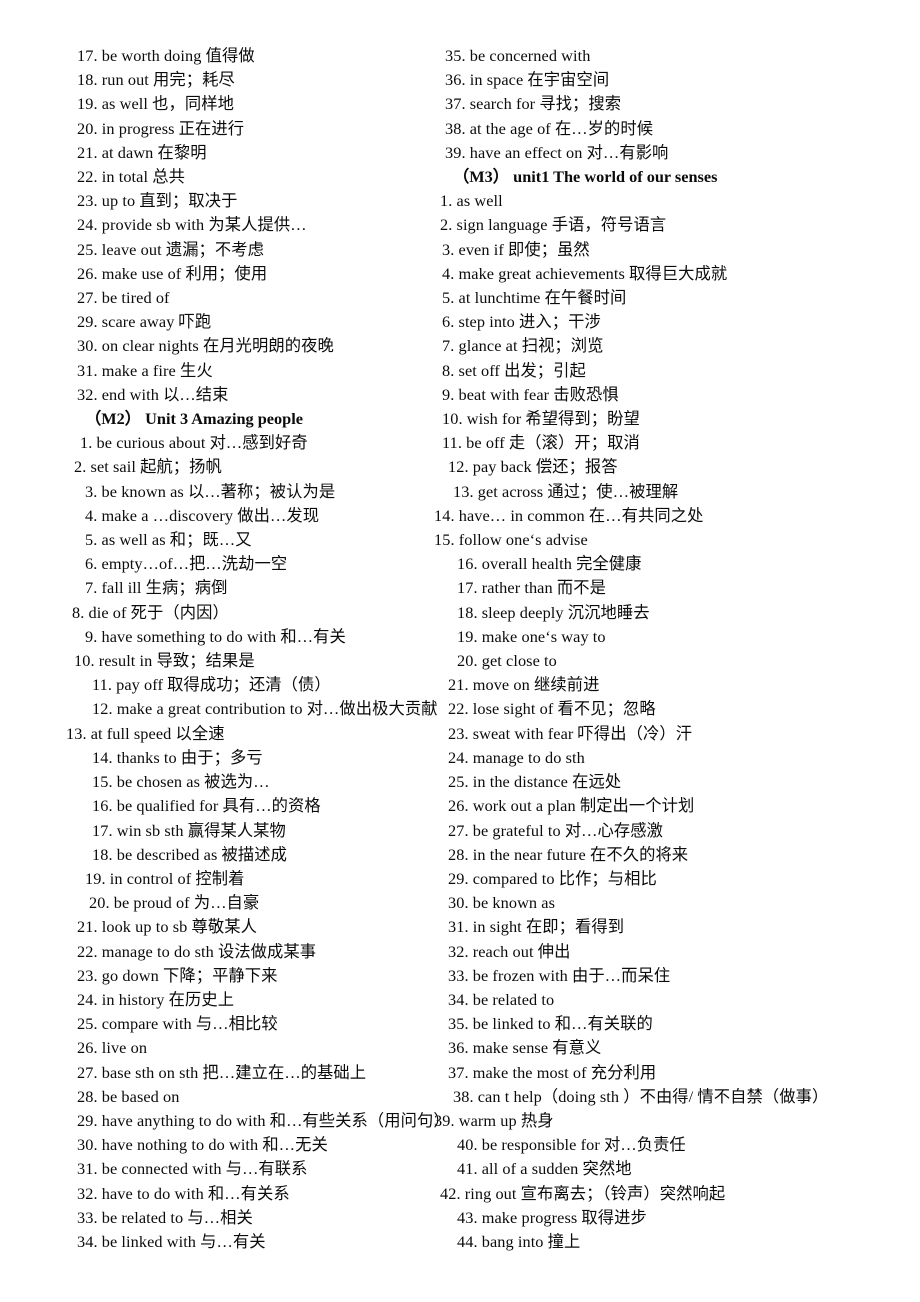 The height and width of the screenshot is (1302, 920). What do you see at coordinates (677, 1121) in the screenshot?
I see `vocabulary-entry: 39. warm up 热身` at bounding box center [677, 1121].